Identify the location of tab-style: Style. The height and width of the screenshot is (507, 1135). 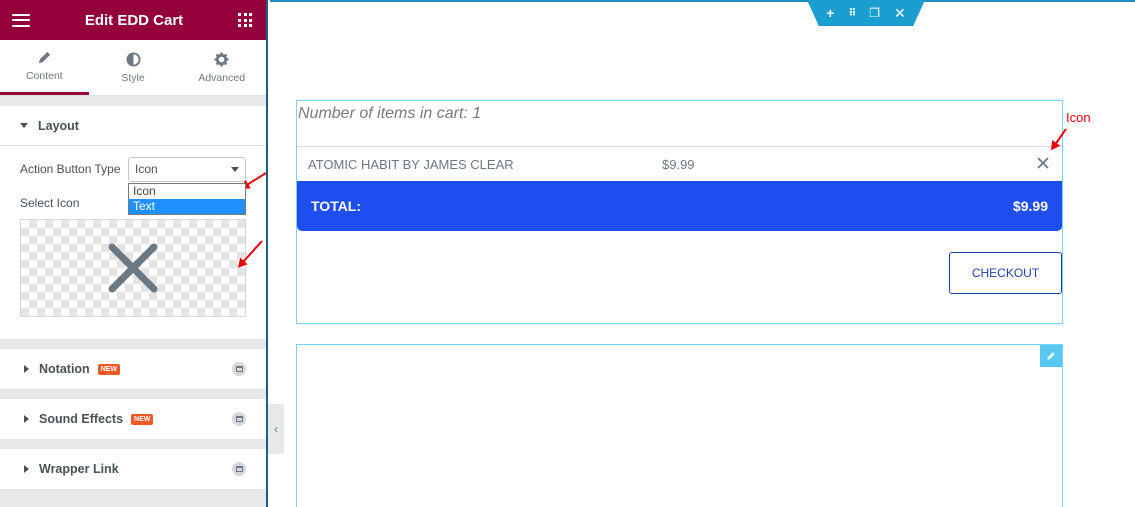
(133, 67).